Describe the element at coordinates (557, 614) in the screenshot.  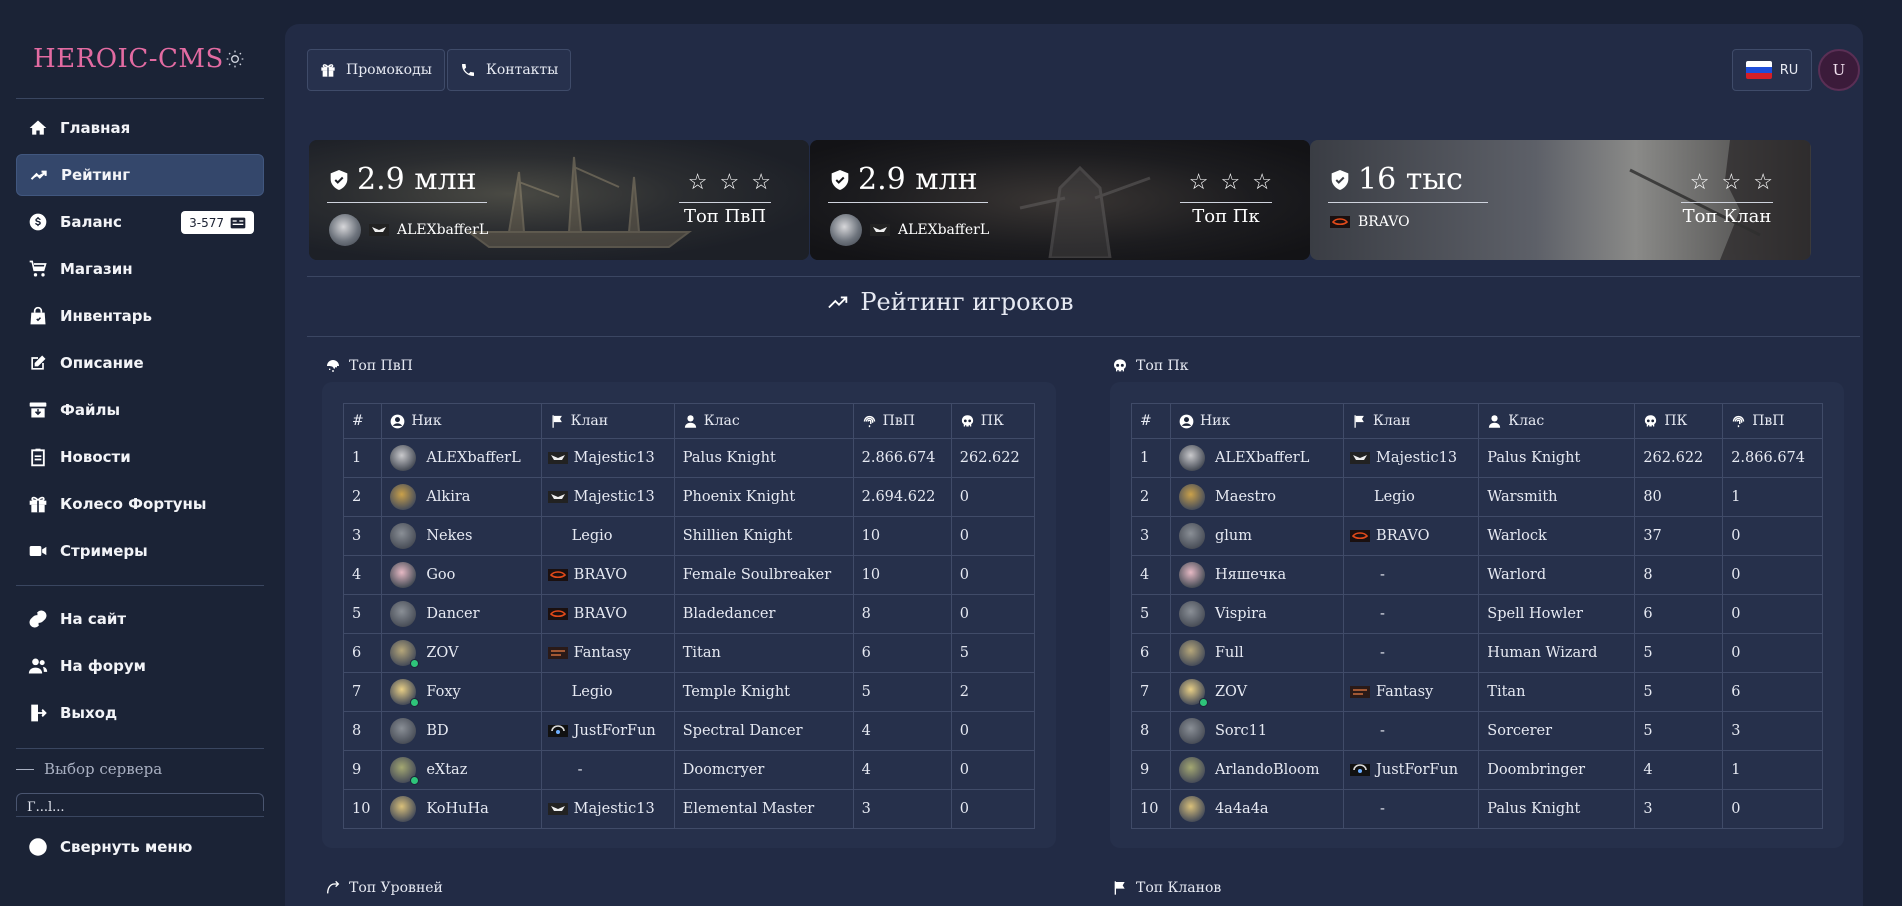
I see `clan-emblem-icon` at that location.